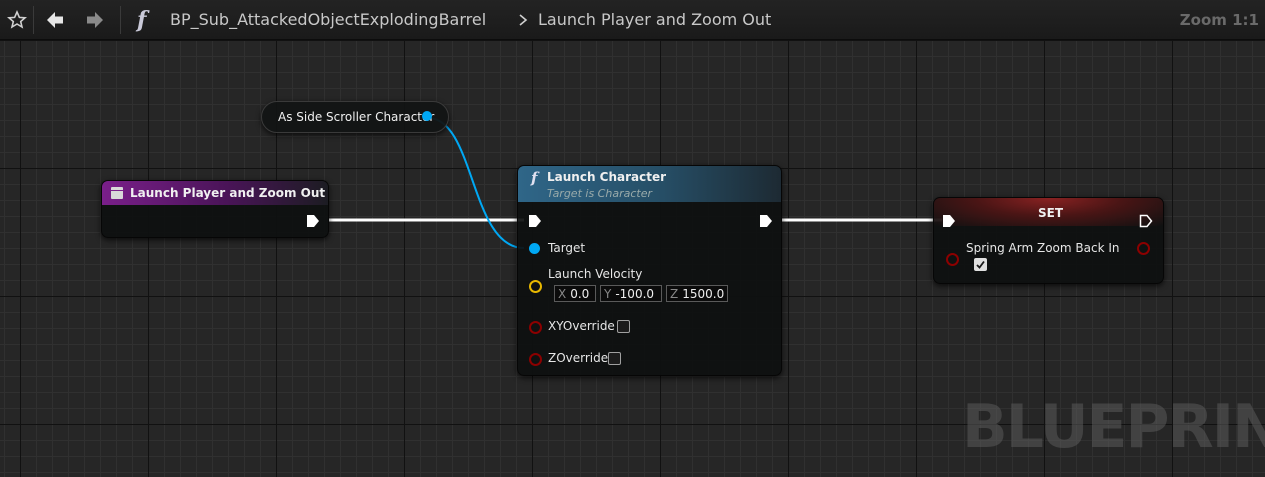 The image size is (1265, 477). Describe the element at coordinates (534, 248) in the screenshot. I see `target-pin` at that location.